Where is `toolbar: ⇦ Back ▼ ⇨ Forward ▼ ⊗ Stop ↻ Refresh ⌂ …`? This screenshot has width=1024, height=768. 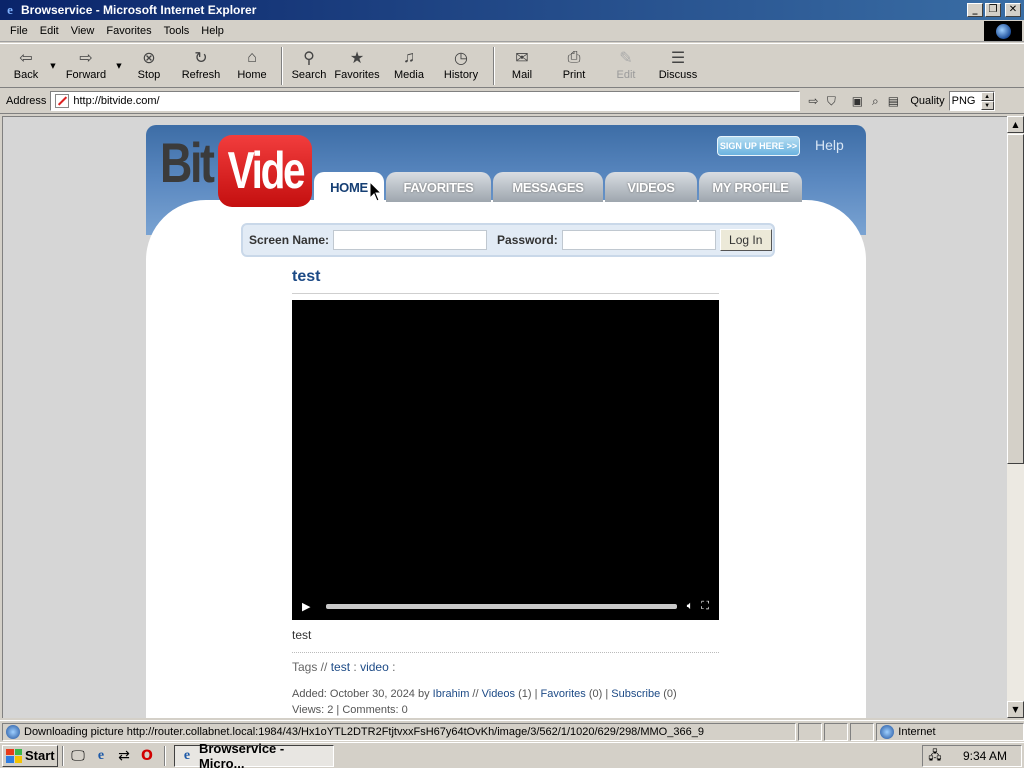
toolbar: ⇦ Back ▼ ⇨ Forward ▼ ⊗ Stop ↻ Refresh ⌂ … is located at coordinates (512, 65).